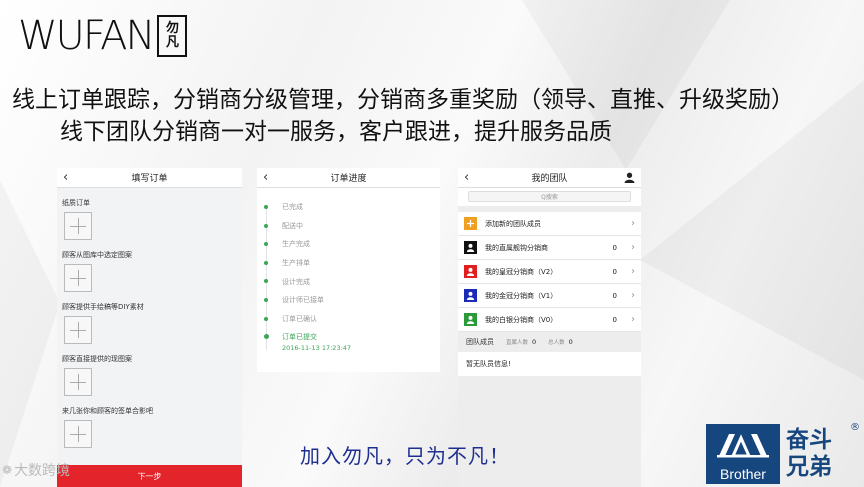 The width and height of the screenshot is (864, 487). What do you see at coordinates (97, 359) in the screenshot?
I see `section-label: 顾客直接提供的现图案` at bounding box center [97, 359].